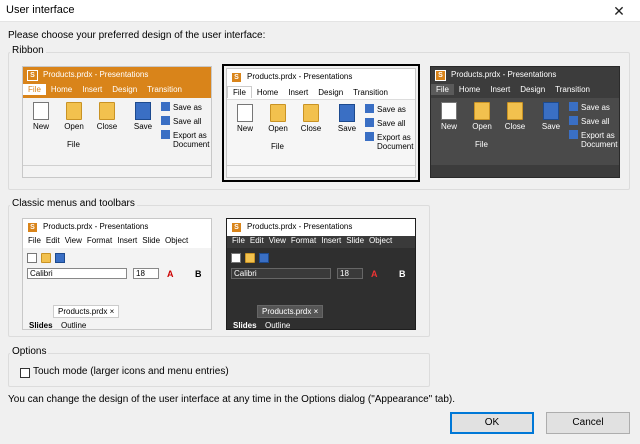 This screenshot has height=444, width=640. I want to click on options-group-label: Options, so click(29, 351).